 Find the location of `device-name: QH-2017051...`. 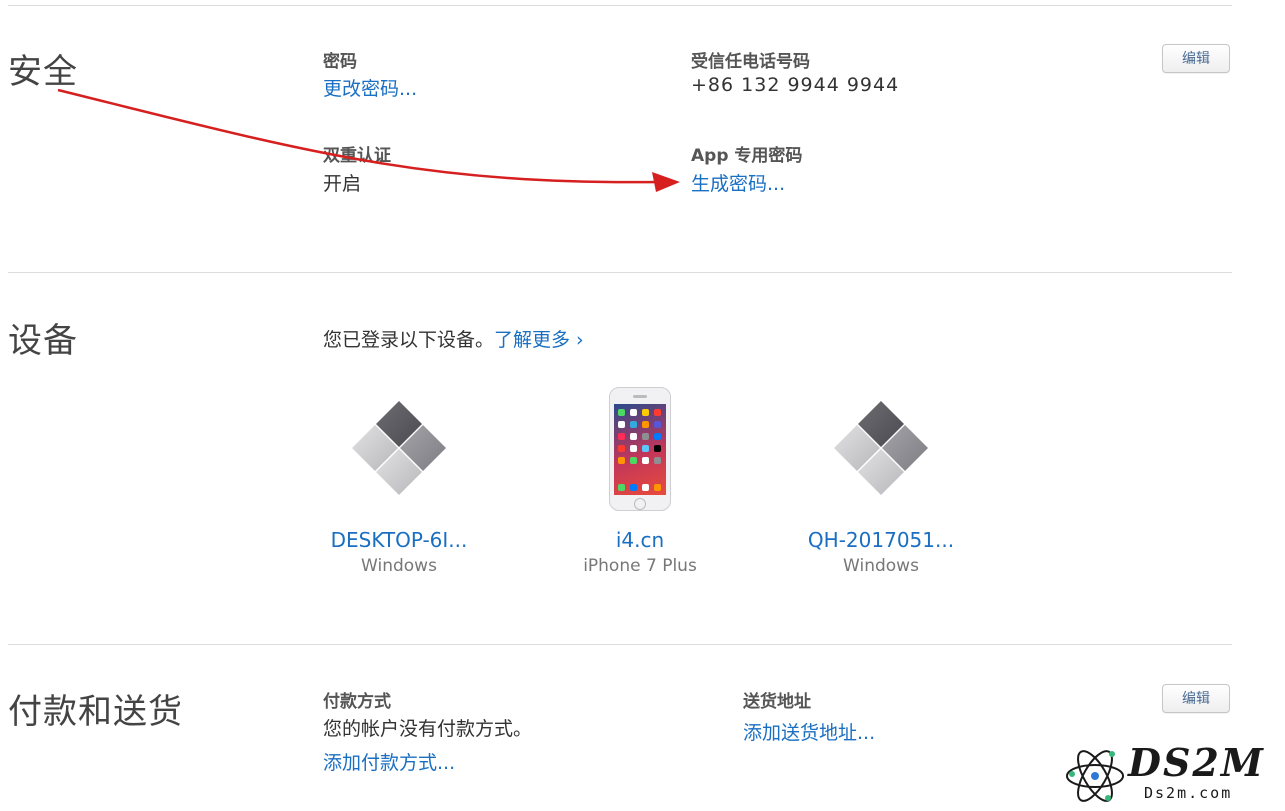

device-name: QH-2017051... is located at coordinates (881, 540).